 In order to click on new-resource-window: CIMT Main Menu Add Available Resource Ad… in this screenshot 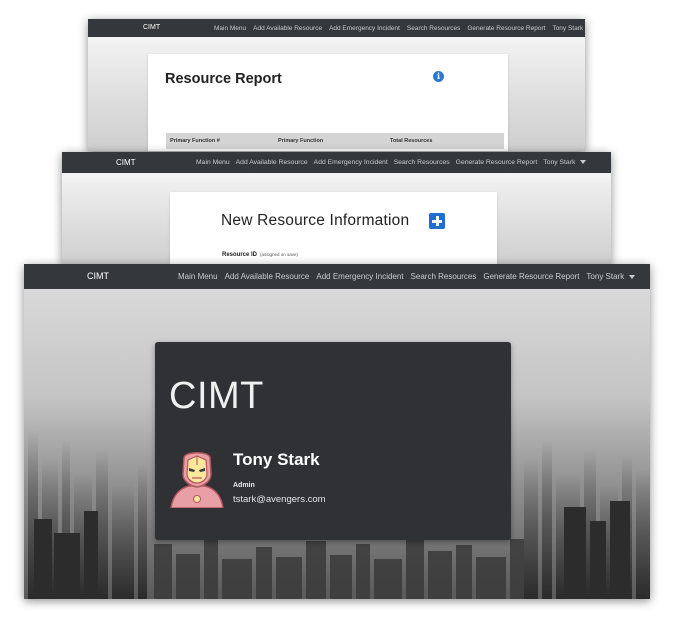, I will do `click(336, 208)`.